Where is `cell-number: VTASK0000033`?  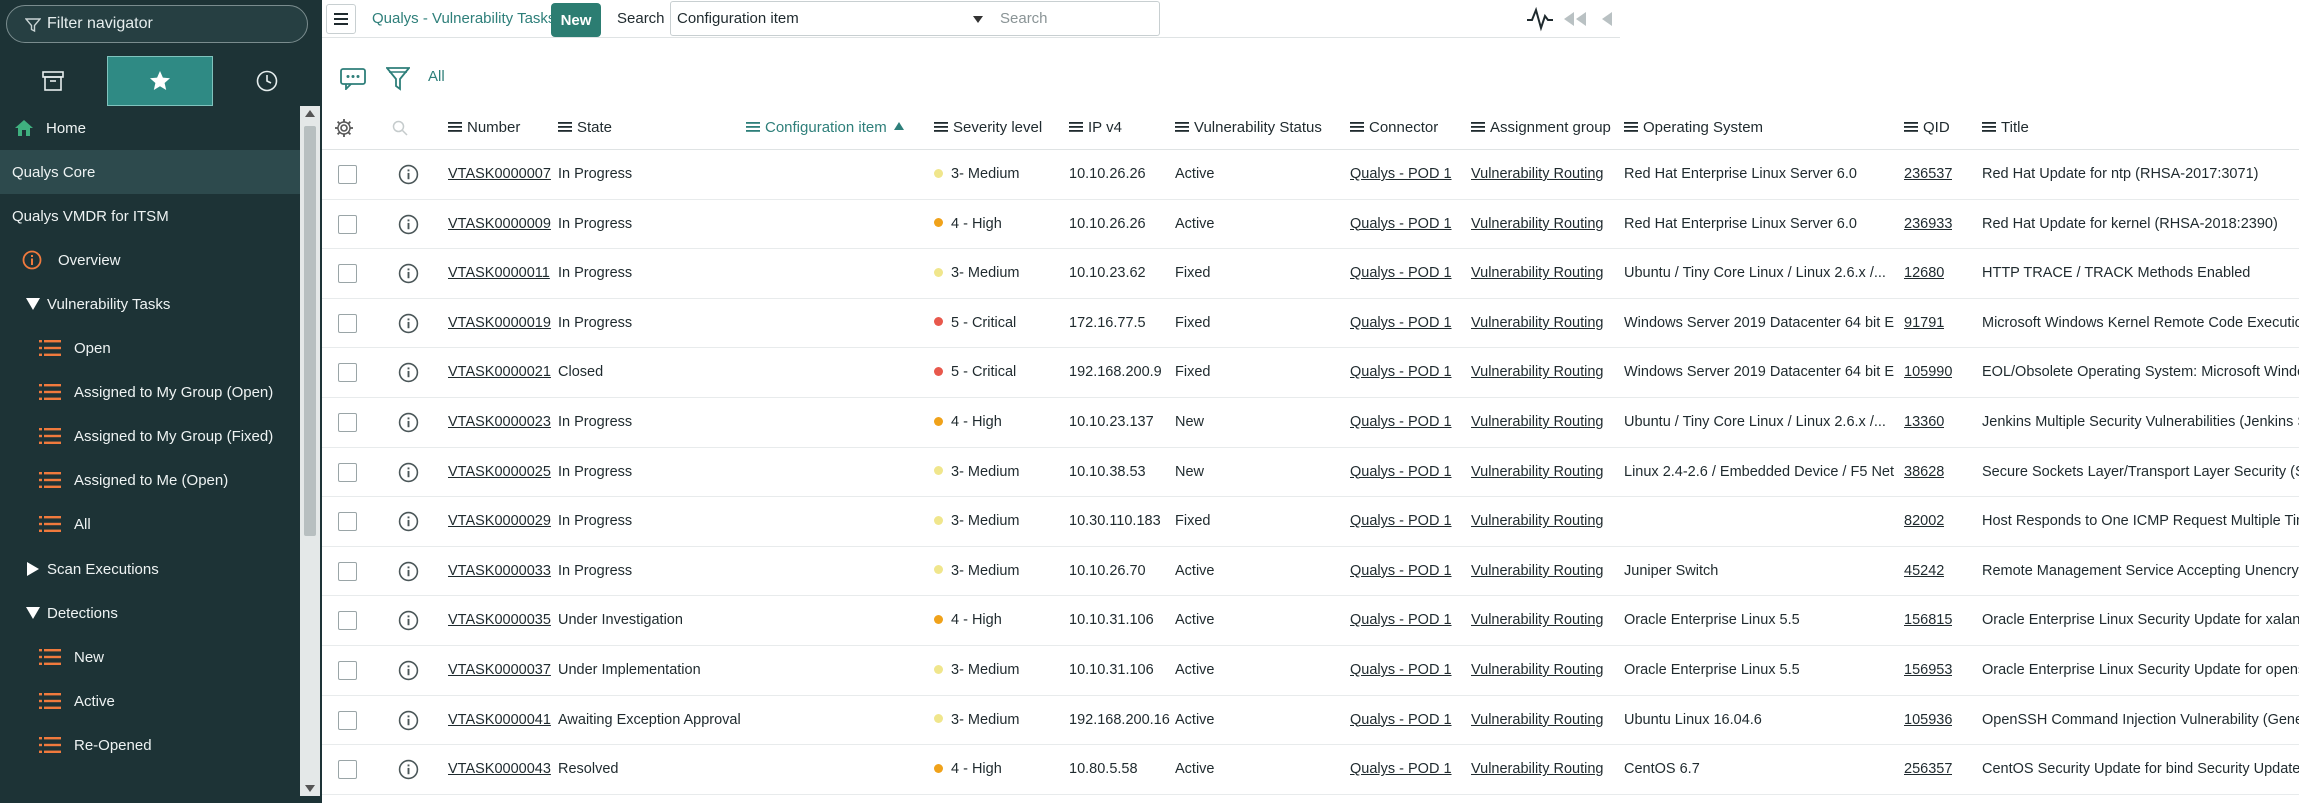
cell-number: VTASK0000033 is located at coordinates (499, 571).